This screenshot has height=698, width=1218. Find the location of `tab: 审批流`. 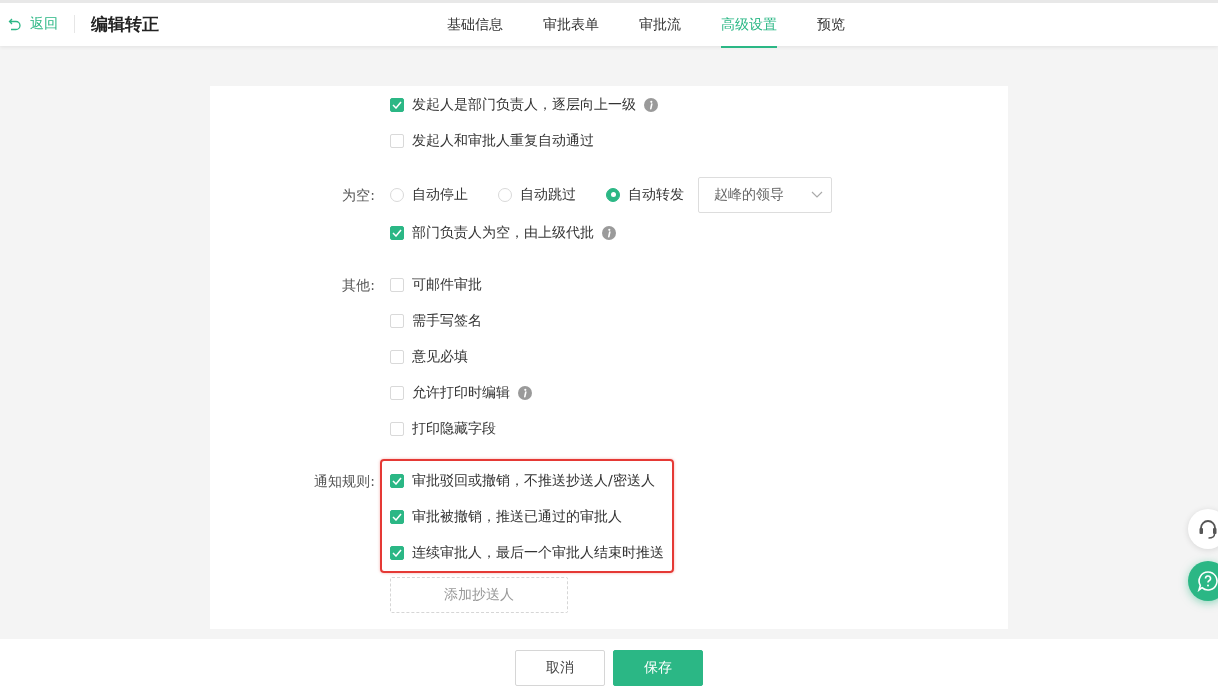

tab: 审批流 is located at coordinates (660, 25).